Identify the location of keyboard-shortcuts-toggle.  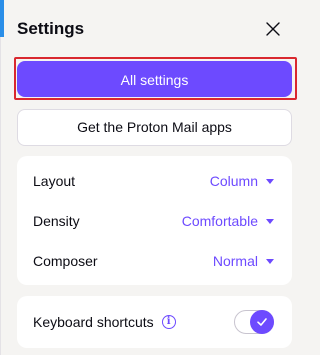
(254, 322).